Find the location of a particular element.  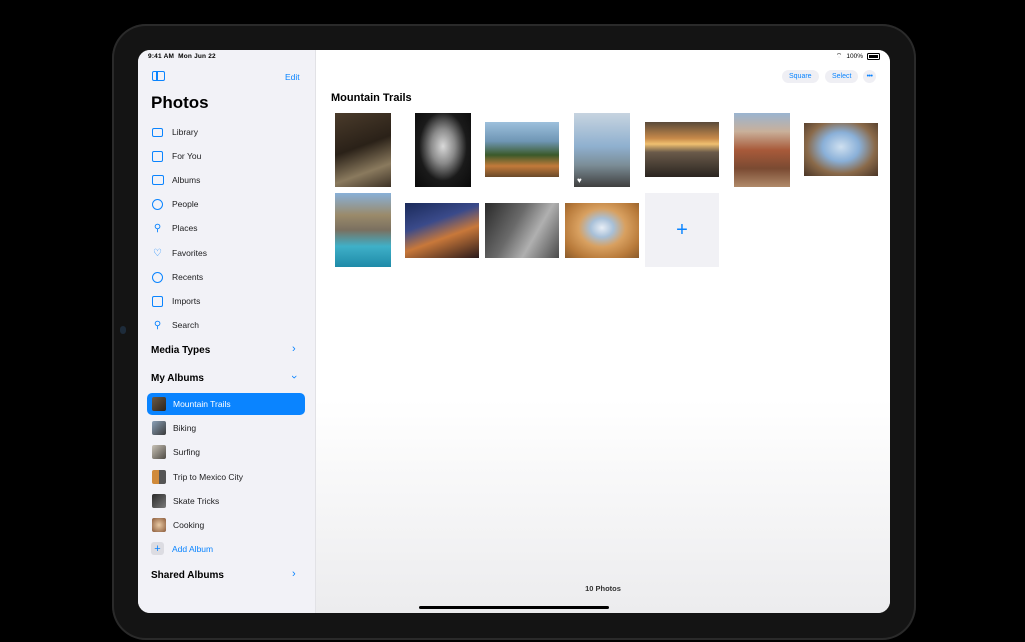

sidebar-item-label: Places is located at coordinates (185, 228).